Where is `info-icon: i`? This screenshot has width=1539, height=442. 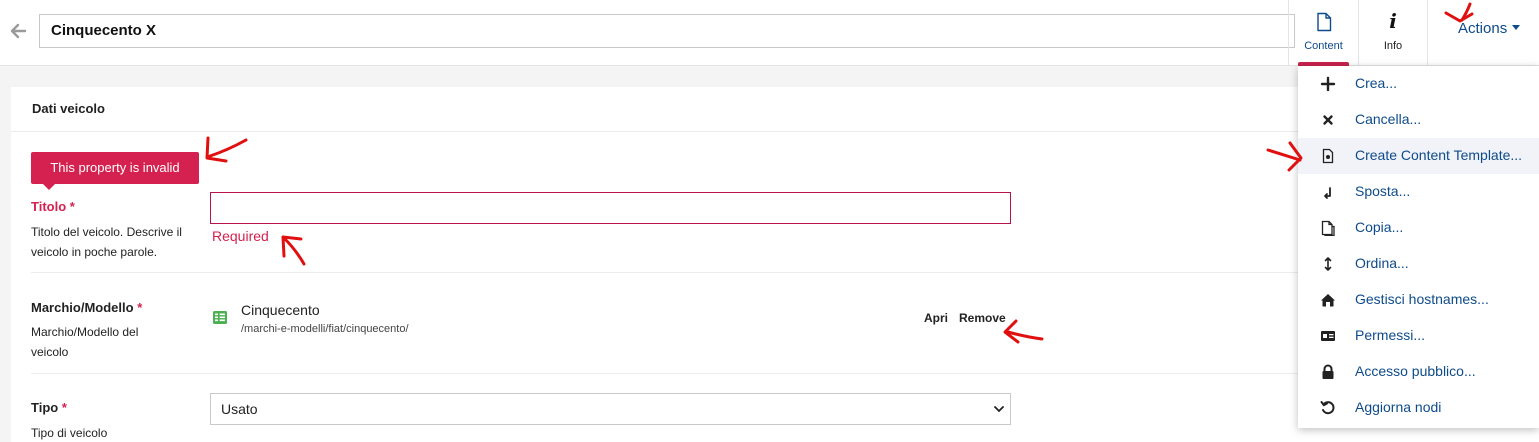 info-icon: i is located at coordinates (1393, 21).